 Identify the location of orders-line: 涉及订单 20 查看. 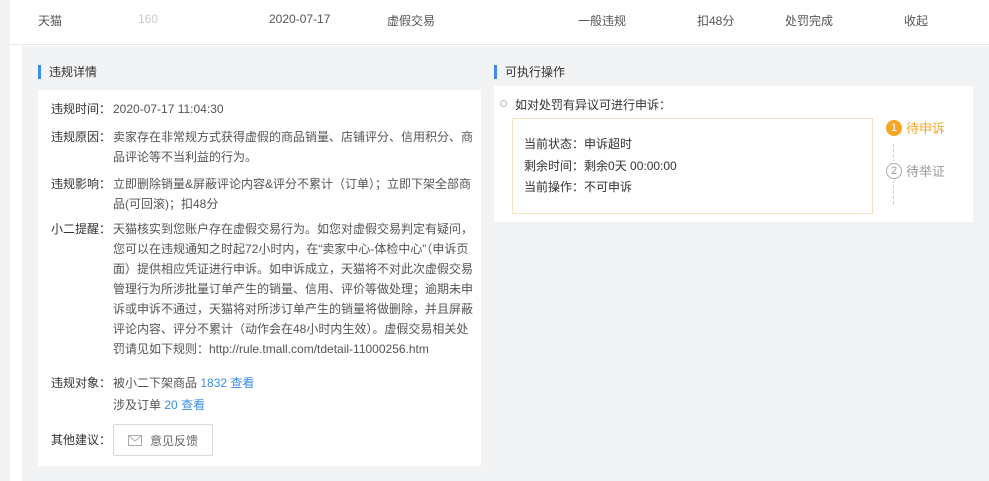
(293, 405).